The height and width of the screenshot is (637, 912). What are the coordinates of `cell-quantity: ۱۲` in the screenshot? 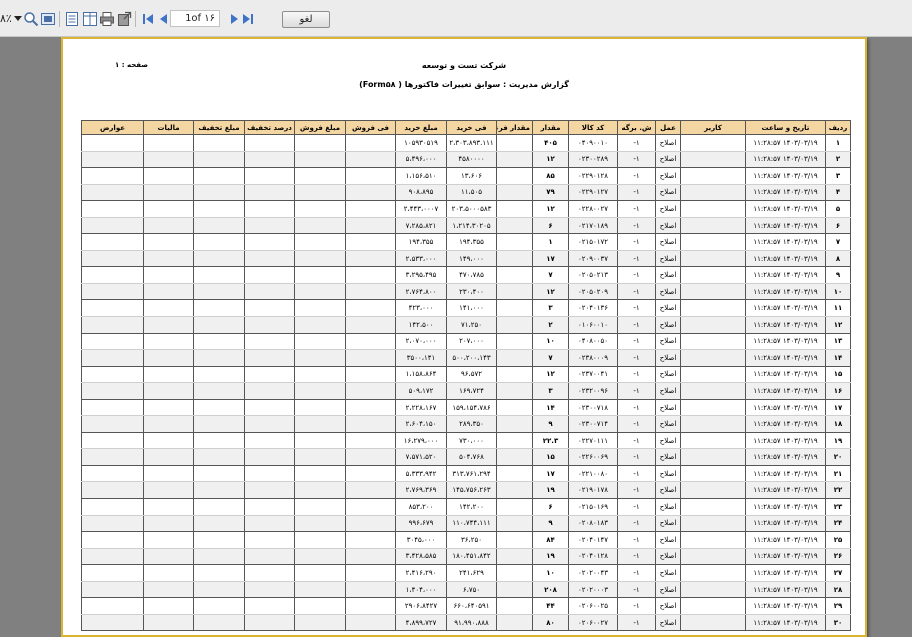 It's located at (550, 160).